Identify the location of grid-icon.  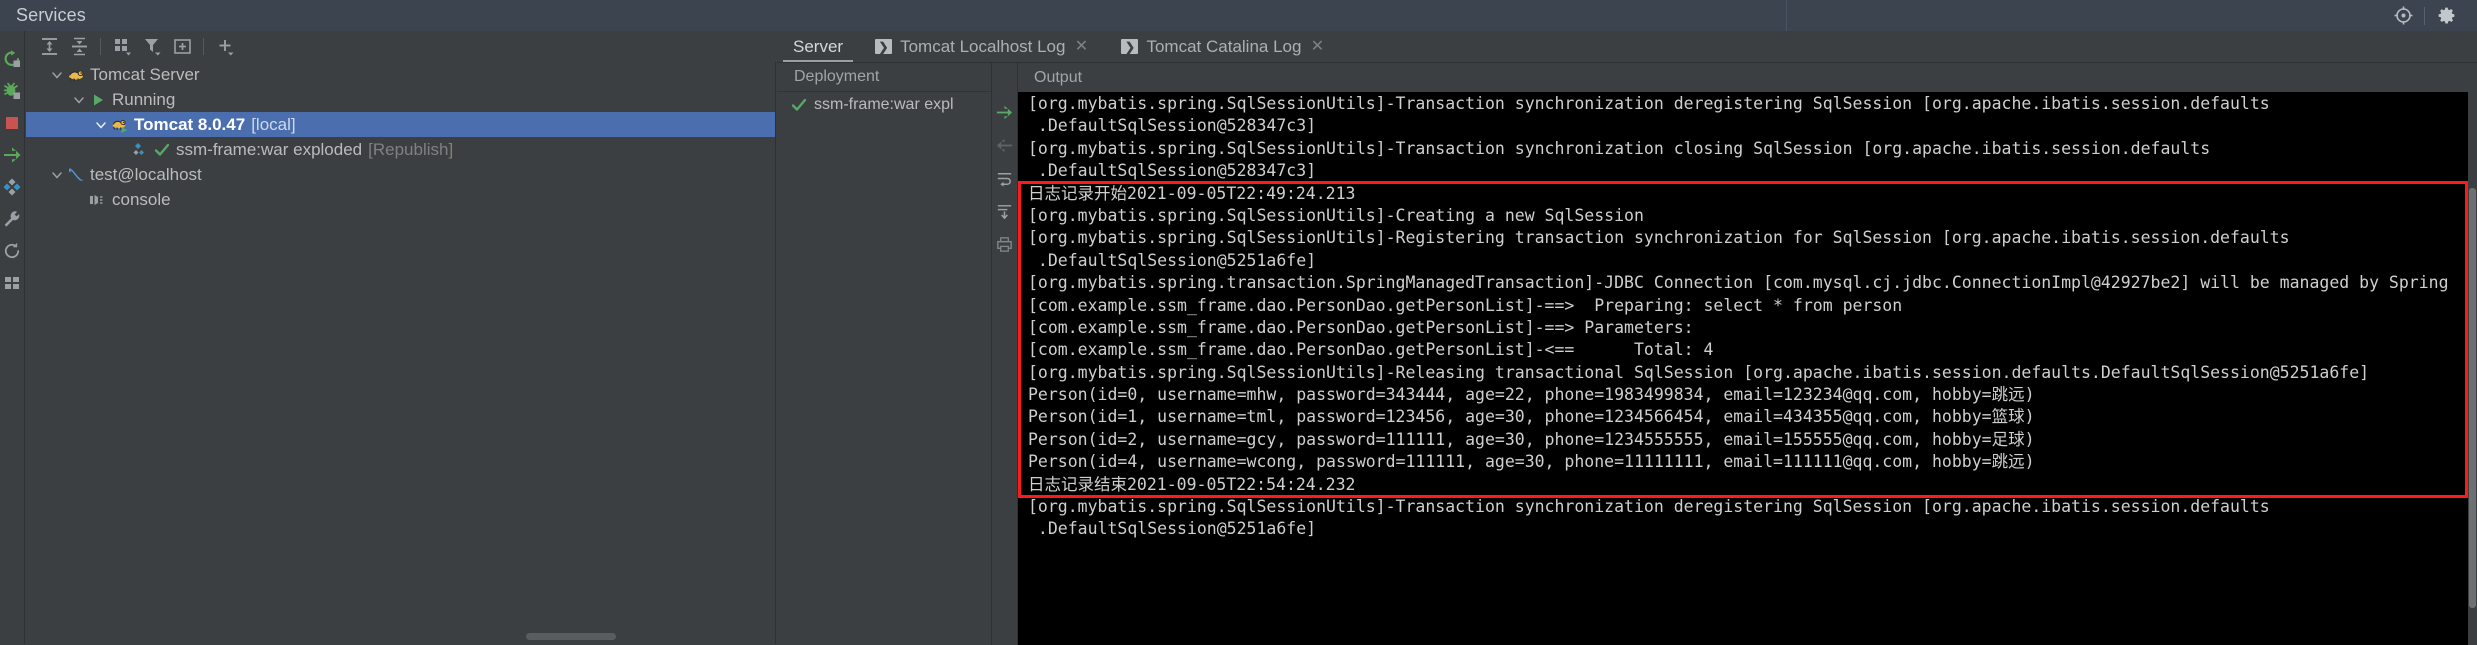
(12, 283).